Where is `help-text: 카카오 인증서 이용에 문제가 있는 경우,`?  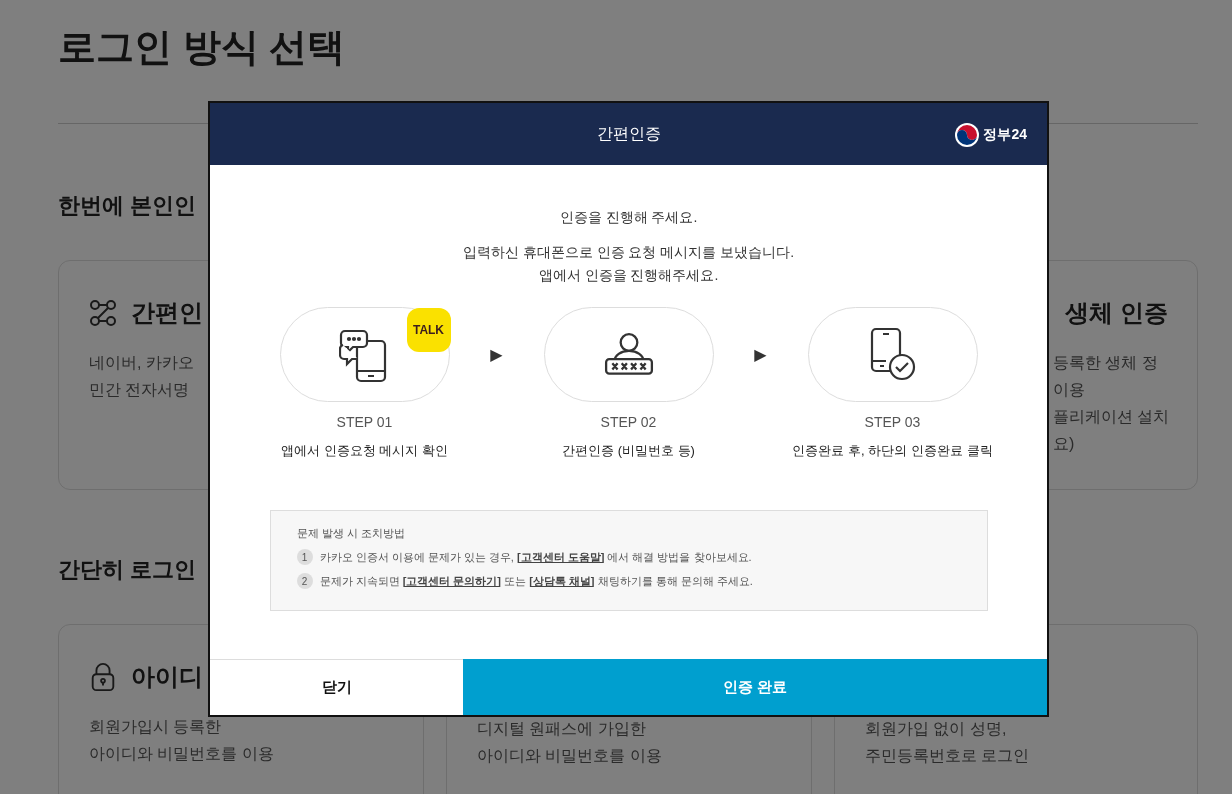 help-text: 카카오 인증서 이용에 문제가 있는 경우, is located at coordinates (417, 557).